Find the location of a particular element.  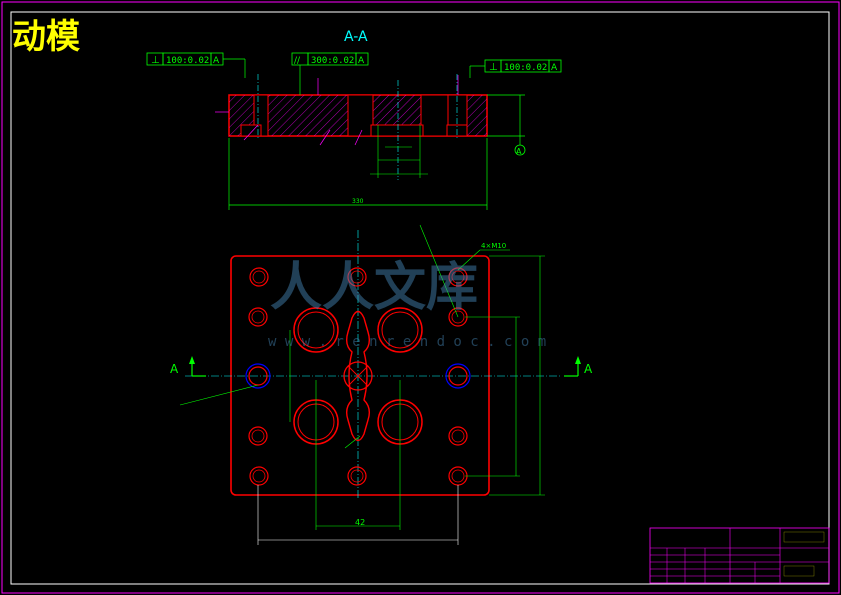

watermark: 人人文库 w w w . r e n r e n d o c . c o m is located at coordinates (407, 304).